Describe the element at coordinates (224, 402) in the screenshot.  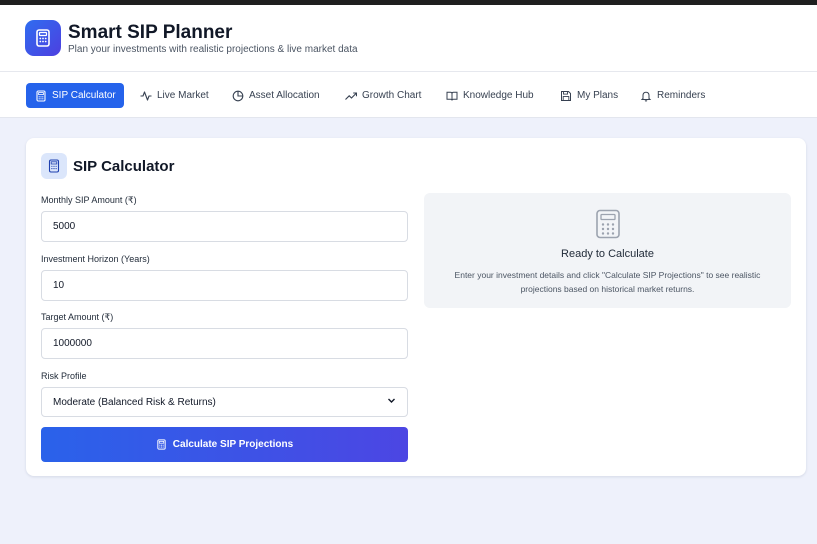
I see `risk-profile-select: Moderate (Balanced Risk & Returns)` at that location.